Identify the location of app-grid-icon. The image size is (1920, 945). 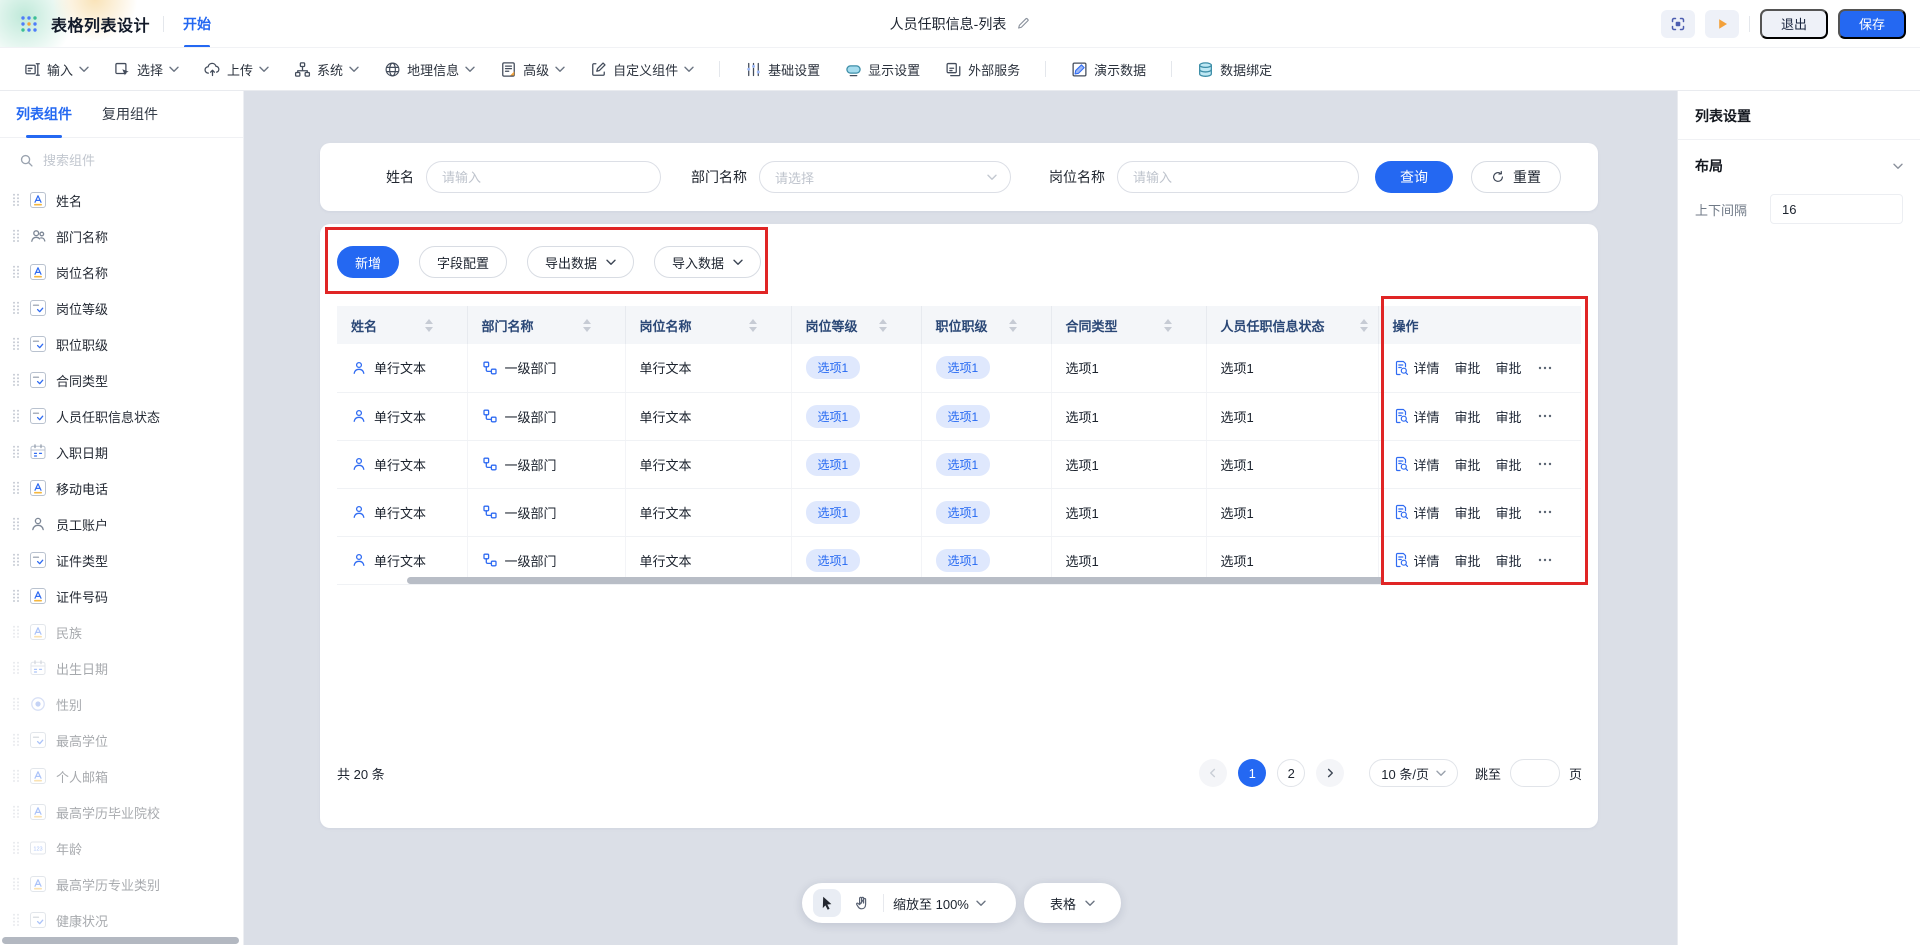
(29, 24).